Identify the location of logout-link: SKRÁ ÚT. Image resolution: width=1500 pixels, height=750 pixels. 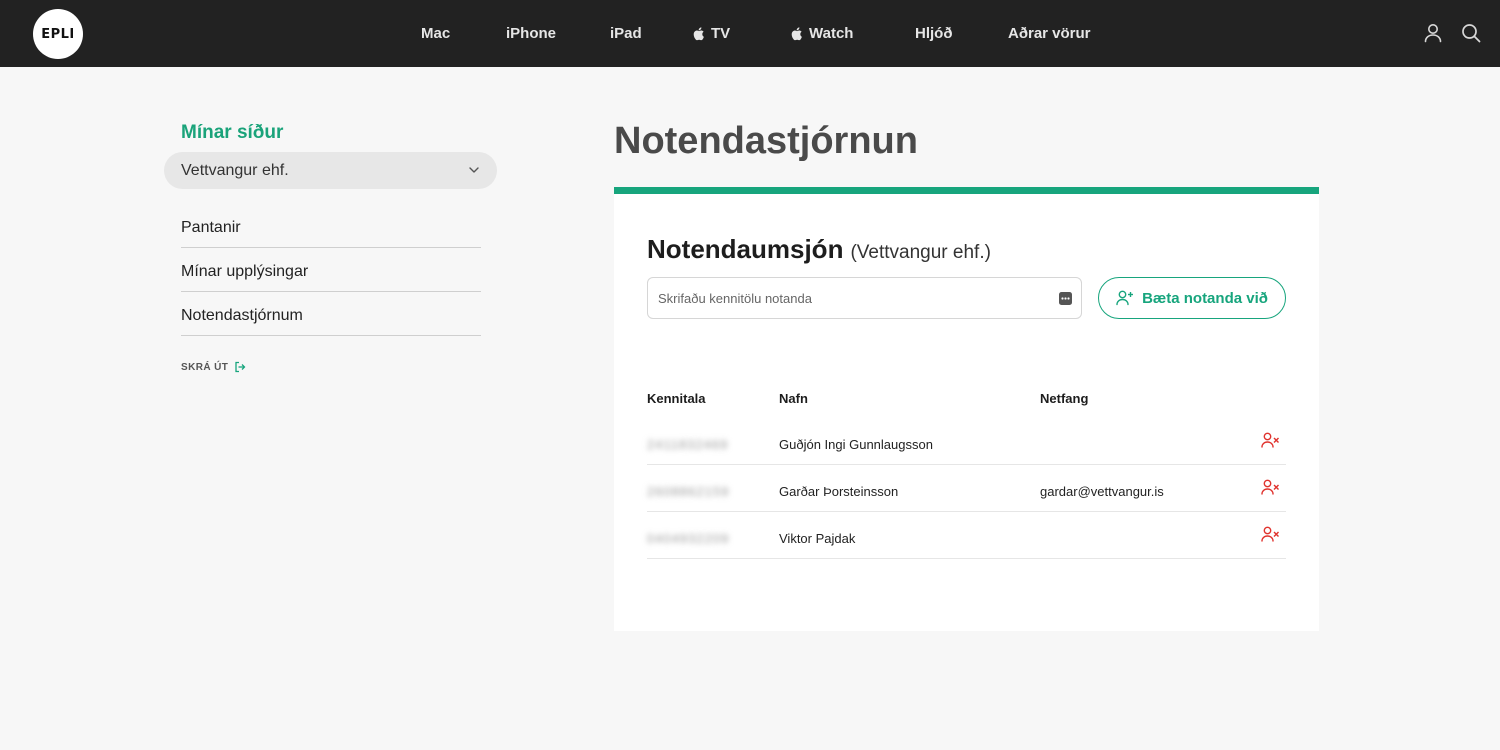
(213, 367).